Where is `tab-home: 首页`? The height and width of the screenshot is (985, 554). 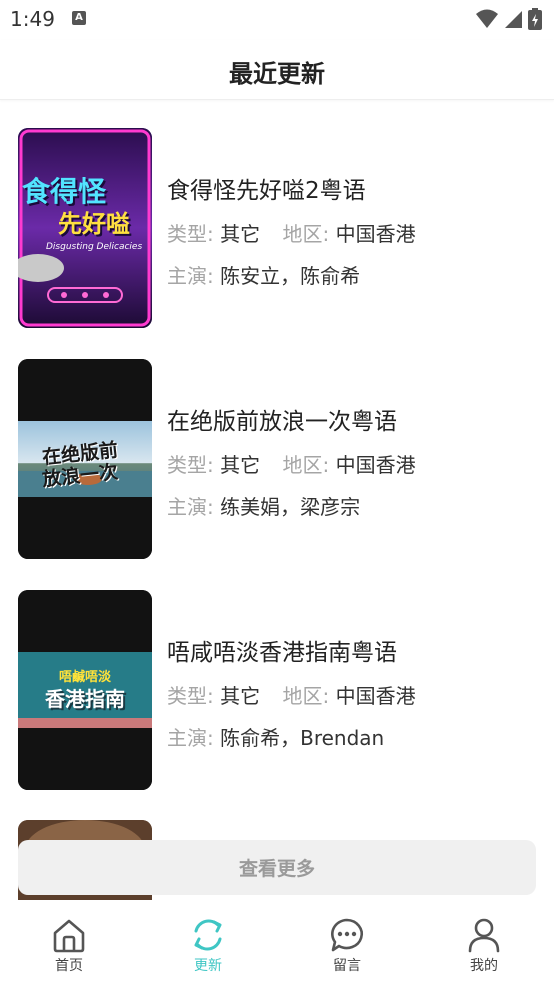
tab-home: 首页 is located at coordinates (69, 947).